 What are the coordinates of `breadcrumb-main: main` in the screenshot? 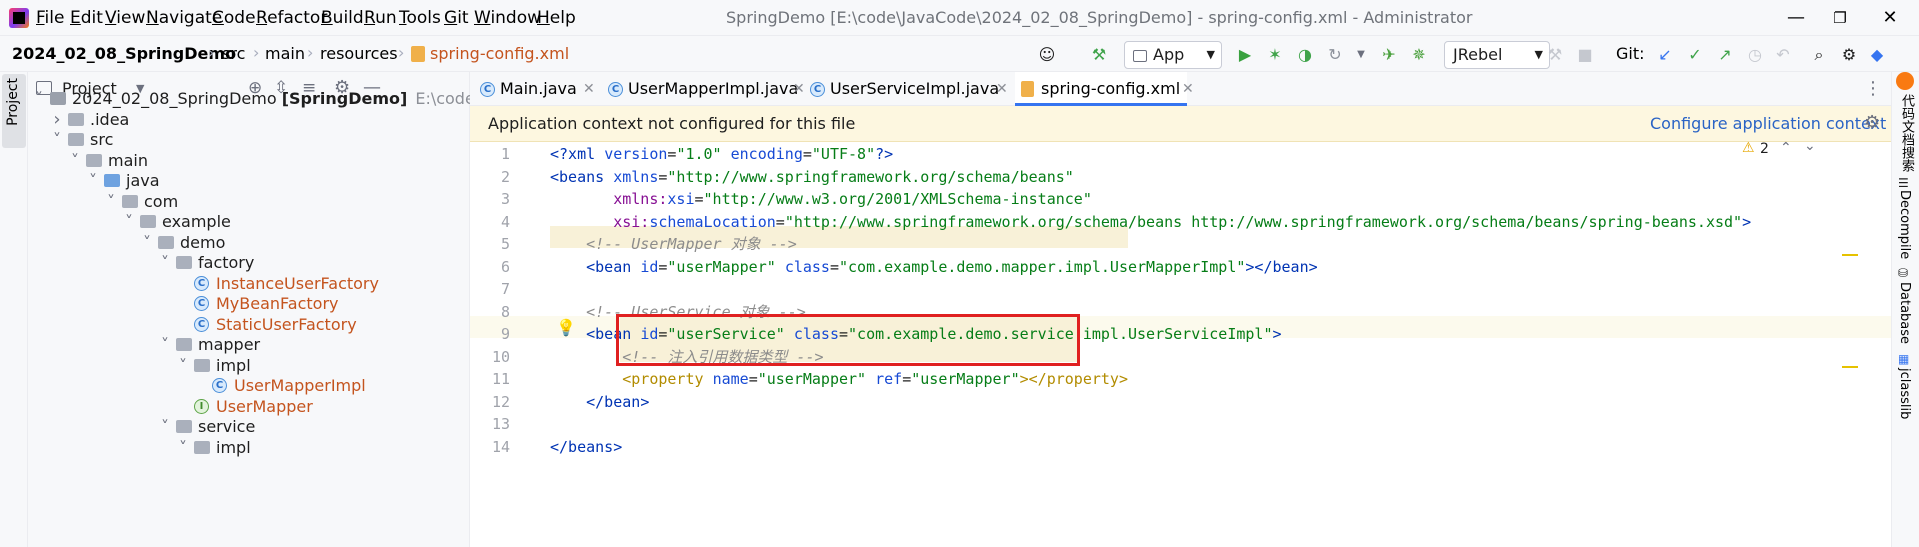 It's located at (285, 53).